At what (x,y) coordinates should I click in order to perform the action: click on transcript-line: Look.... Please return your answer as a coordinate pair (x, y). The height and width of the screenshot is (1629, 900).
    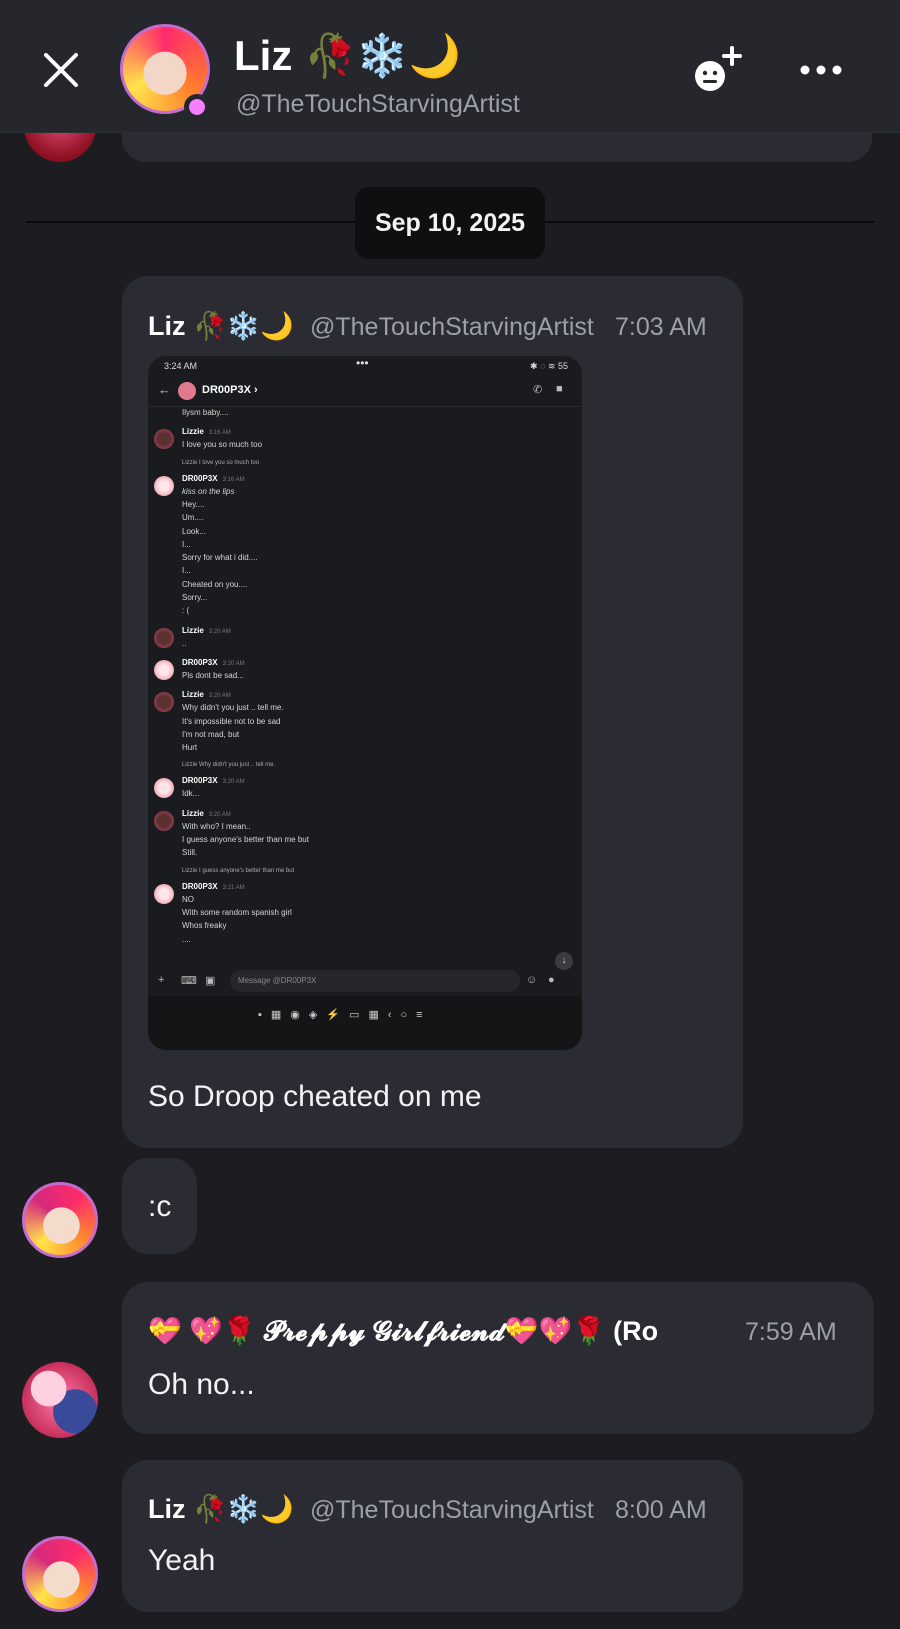
    Looking at the image, I should click on (194, 531).